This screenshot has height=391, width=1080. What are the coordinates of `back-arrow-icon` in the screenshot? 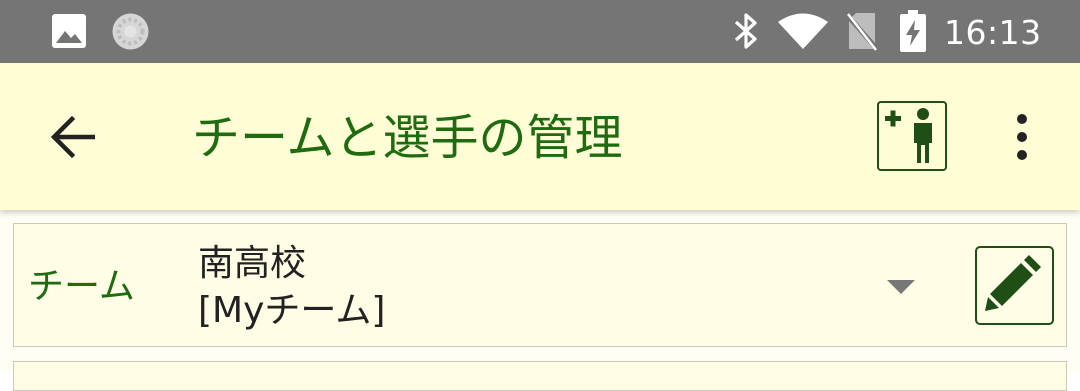 It's located at (72, 137).